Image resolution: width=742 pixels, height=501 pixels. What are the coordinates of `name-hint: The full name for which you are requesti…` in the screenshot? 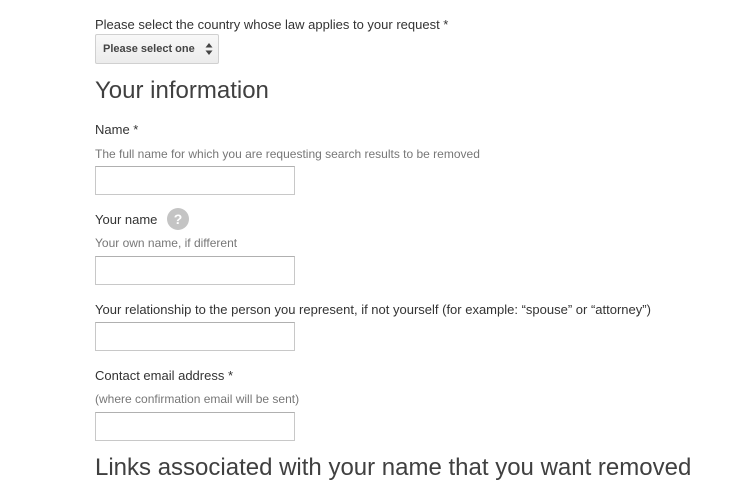 It's located at (287, 154).